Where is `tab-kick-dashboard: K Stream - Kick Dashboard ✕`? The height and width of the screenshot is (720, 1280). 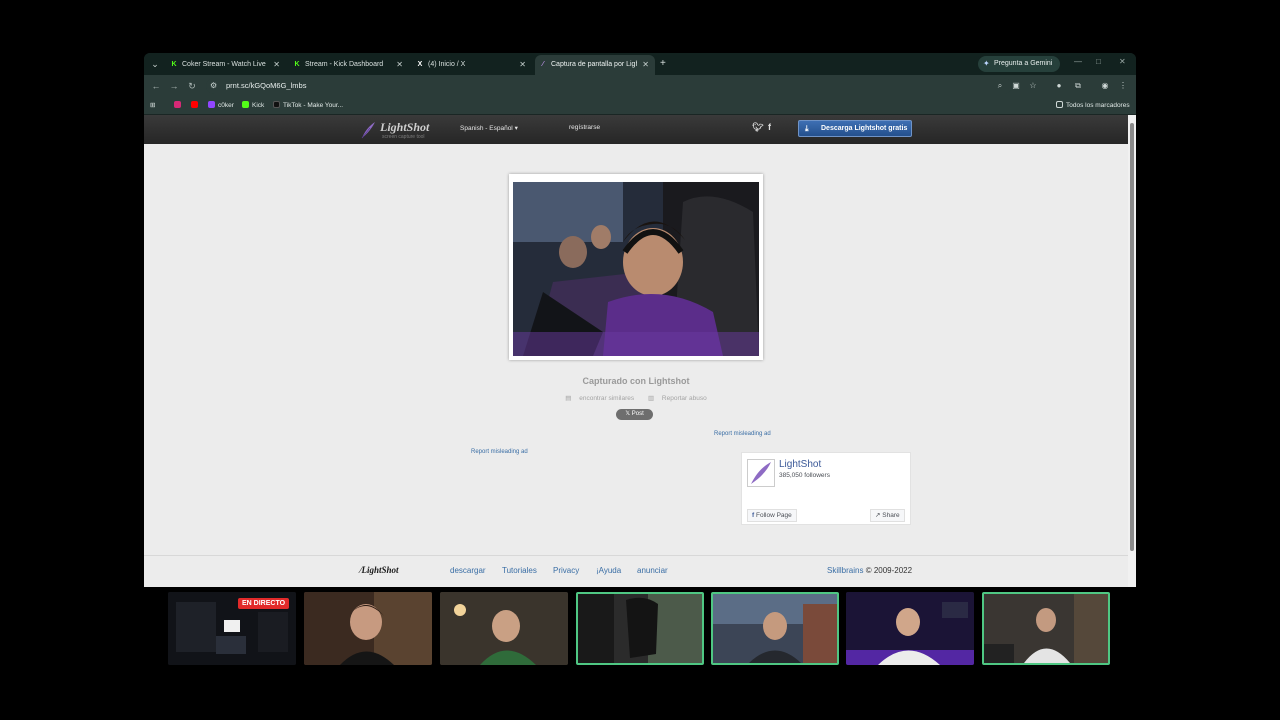
tab-kick-dashboard: K Stream - Kick Dashboard ✕ is located at coordinates (349, 65).